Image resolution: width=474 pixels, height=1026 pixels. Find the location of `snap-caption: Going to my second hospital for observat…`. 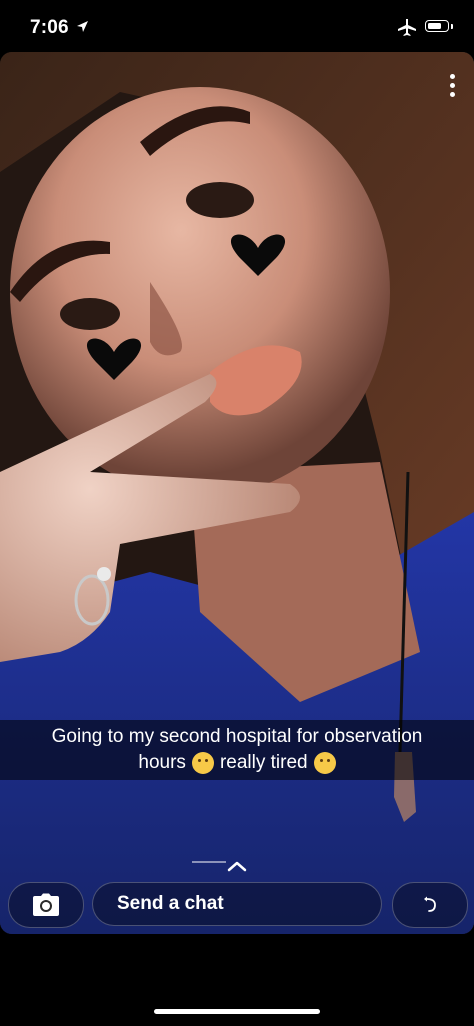

snap-caption: Going to my second hospital for observat… is located at coordinates (237, 750).